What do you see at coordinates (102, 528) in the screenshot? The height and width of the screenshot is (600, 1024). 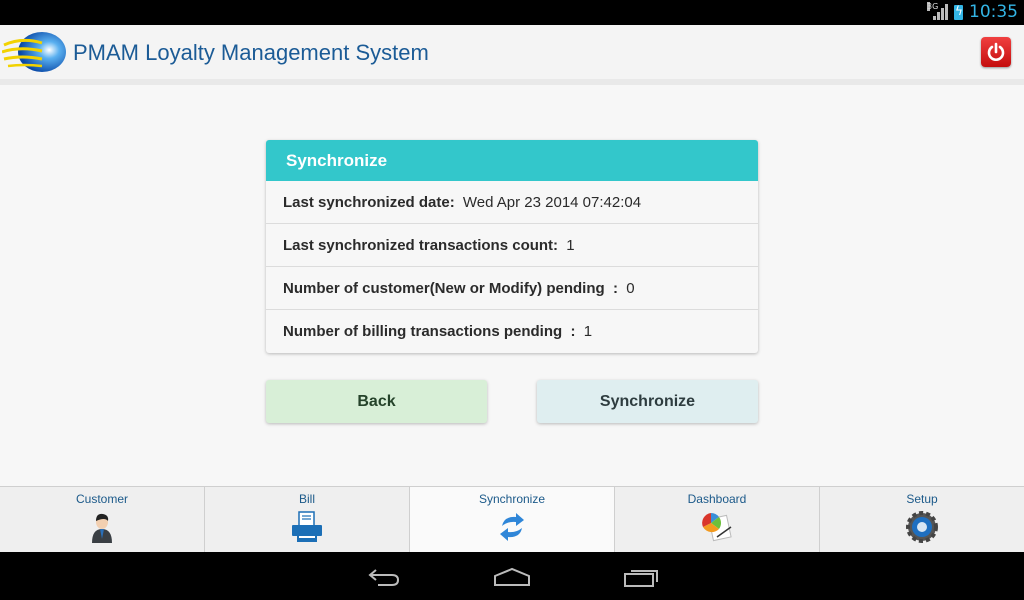 I see `customer-icon` at bounding box center [102, 528].